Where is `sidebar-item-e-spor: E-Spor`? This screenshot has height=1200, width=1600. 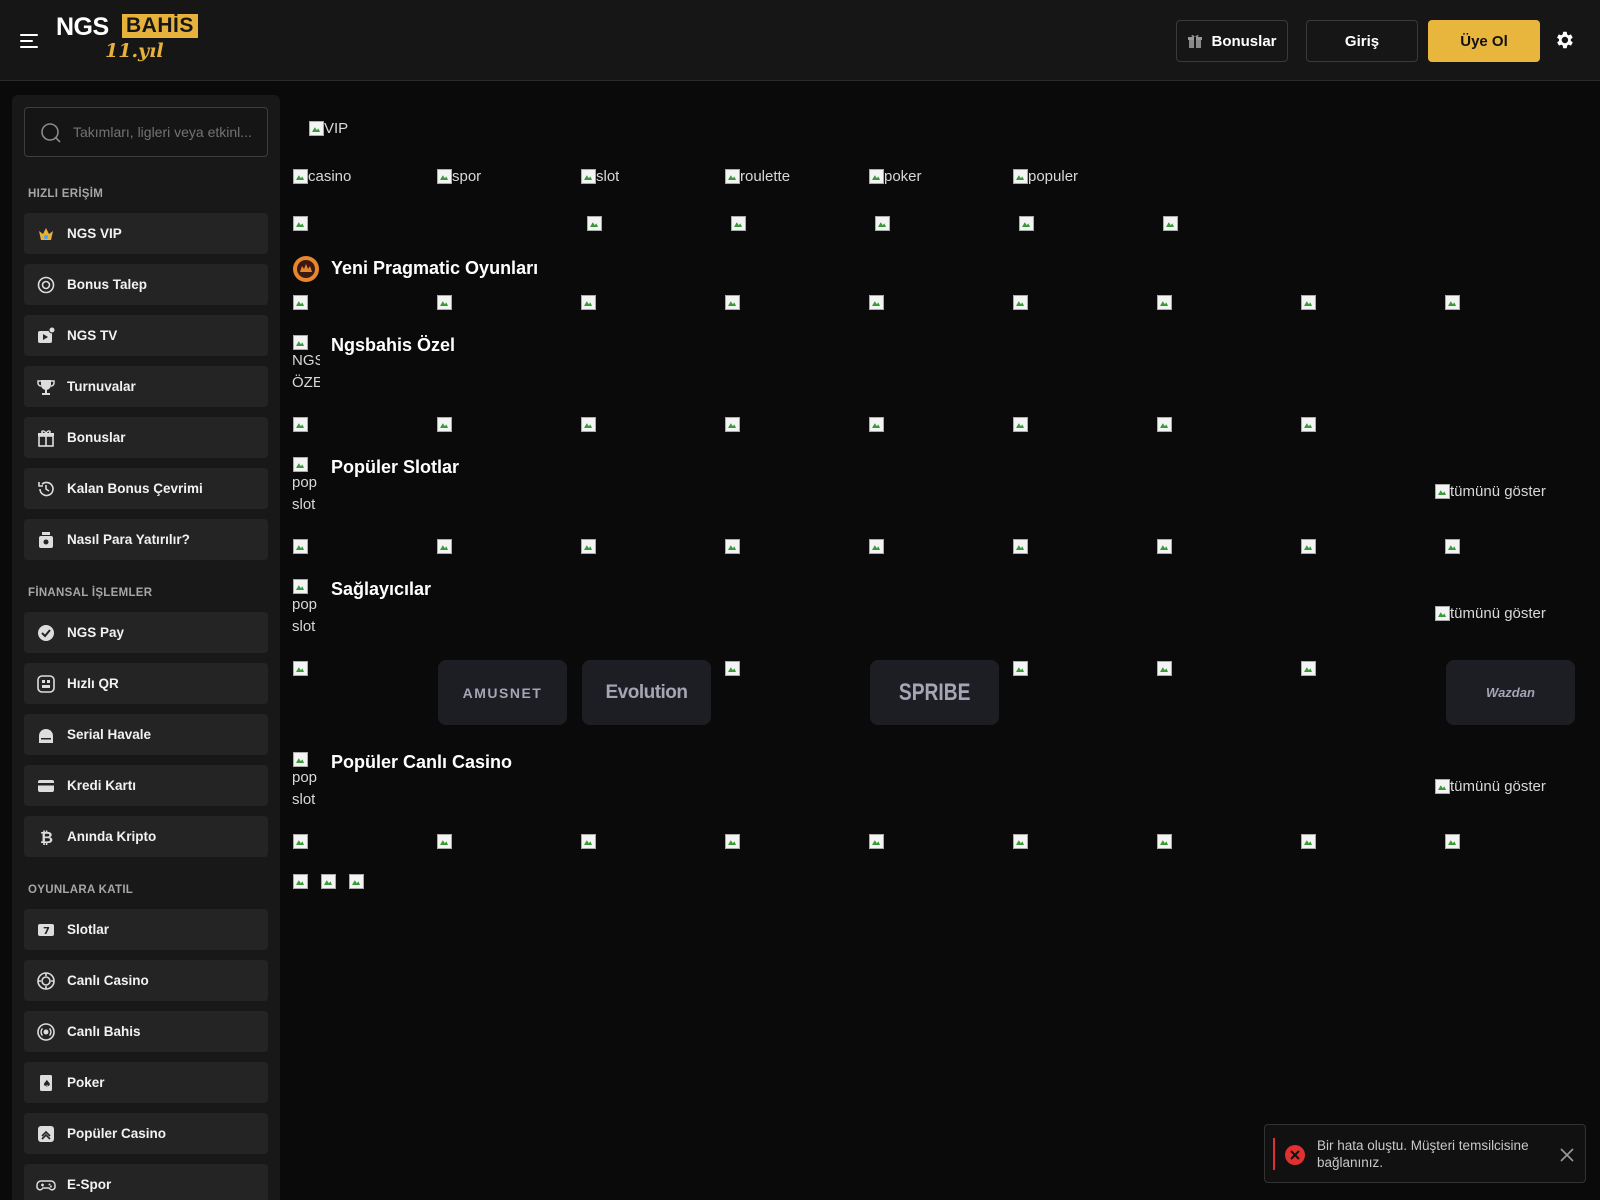
sidebar-item-e-spor: E-Spor is located at coordinates (146, 1182).